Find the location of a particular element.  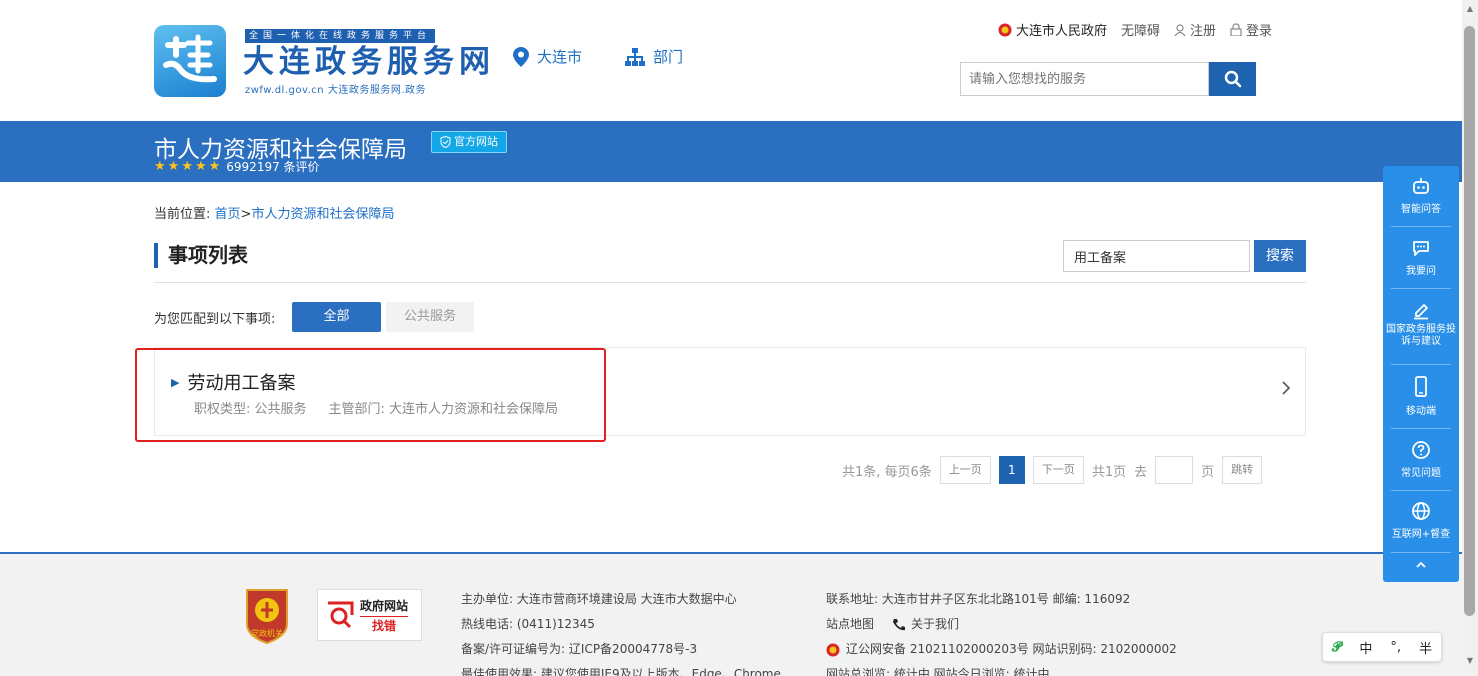

logo-domain: zwfw.dl.gov.cn 大连政务服务网.政务 is located at coordinates (335, 90).